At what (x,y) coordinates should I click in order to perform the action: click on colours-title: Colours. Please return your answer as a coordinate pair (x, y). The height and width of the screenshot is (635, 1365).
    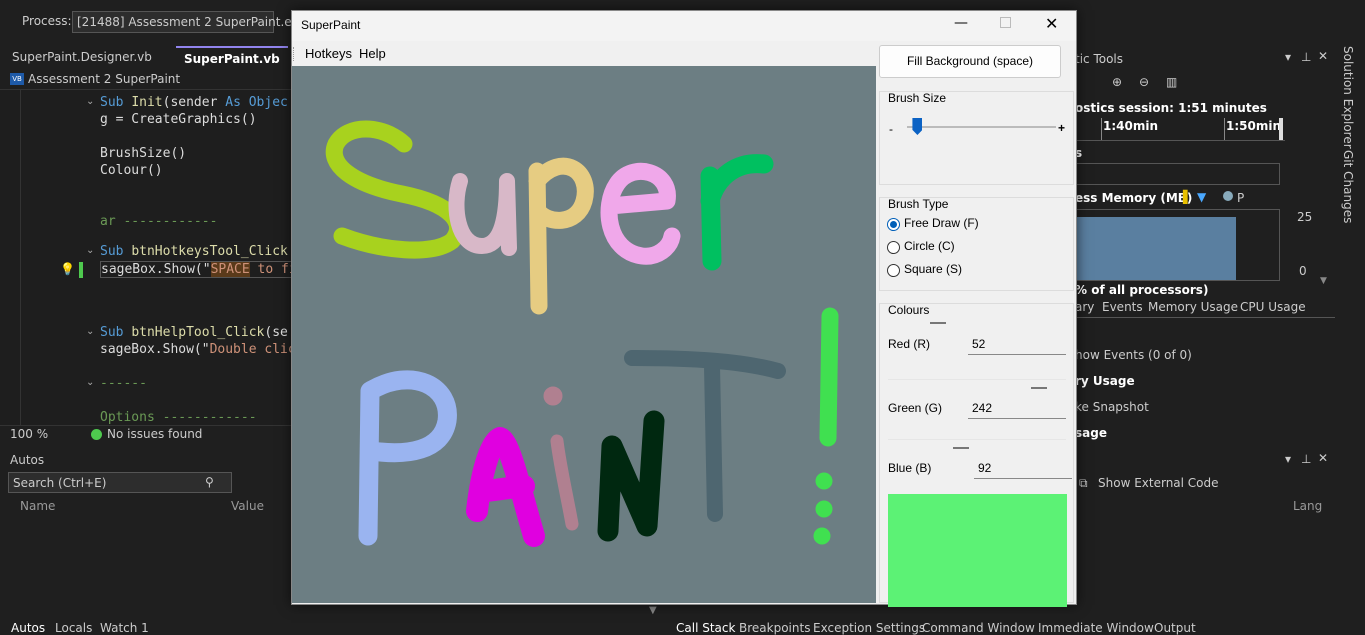
    Looking at the image, I should click on (909, 310).